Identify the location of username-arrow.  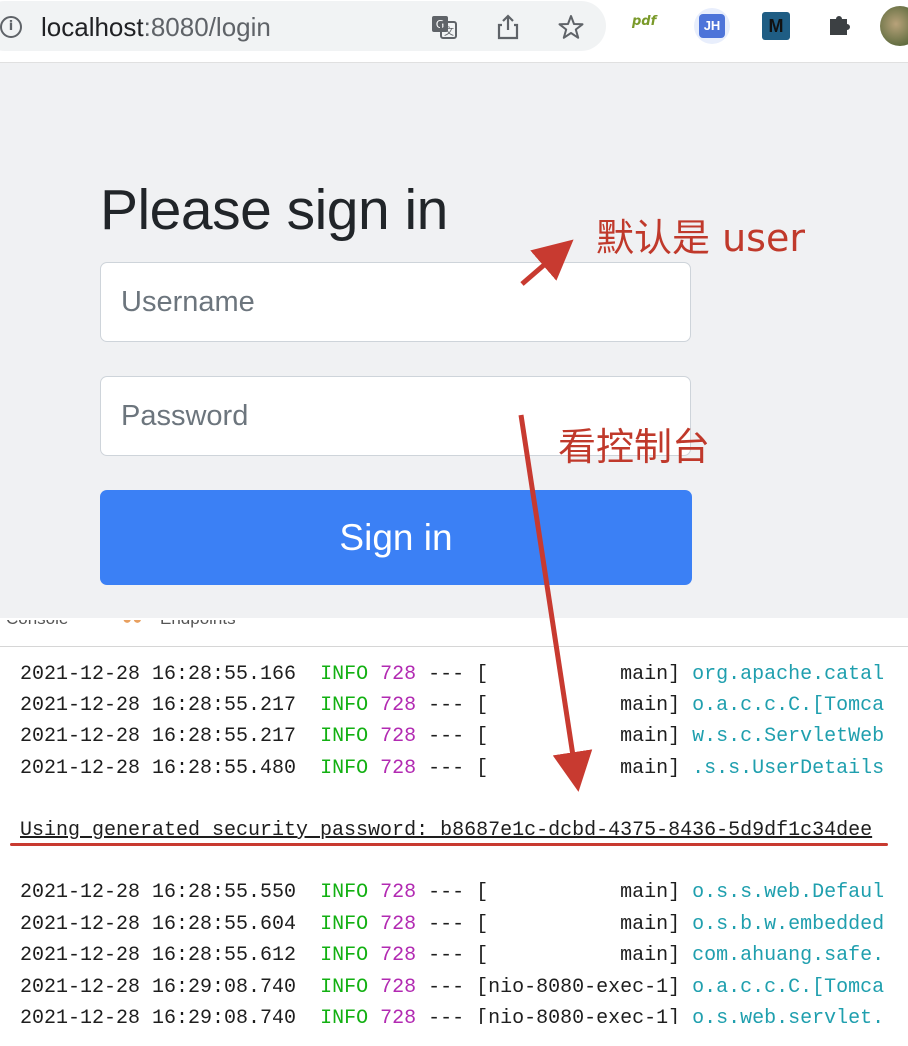
(547, 262).